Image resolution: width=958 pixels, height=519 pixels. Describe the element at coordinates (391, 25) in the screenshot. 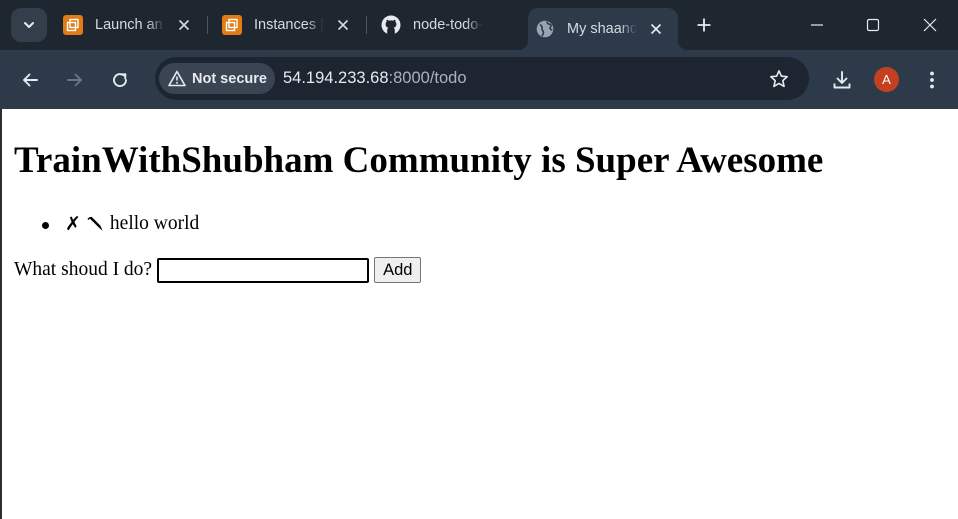

I see `github-icon` at that location.